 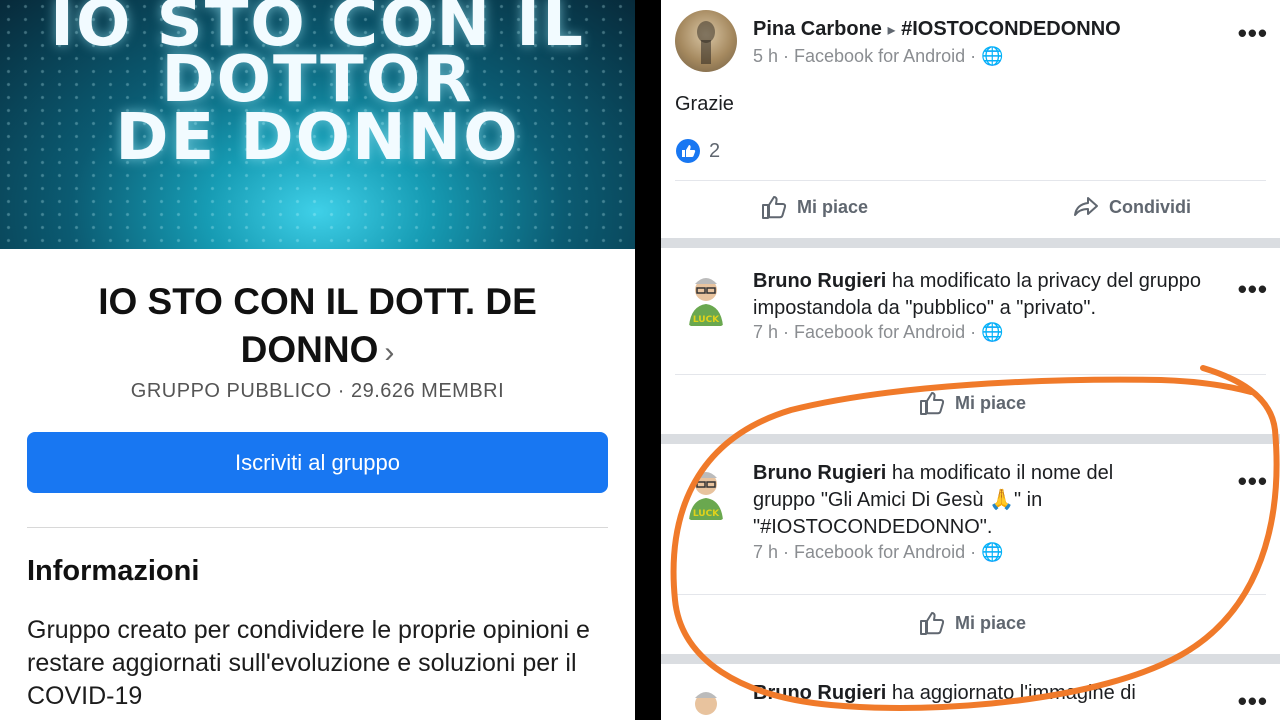 What do you see at coordinates (317, 80) in the screenshot?
I see `cover-line: DOTTOR` at bounding box center [317, 80].